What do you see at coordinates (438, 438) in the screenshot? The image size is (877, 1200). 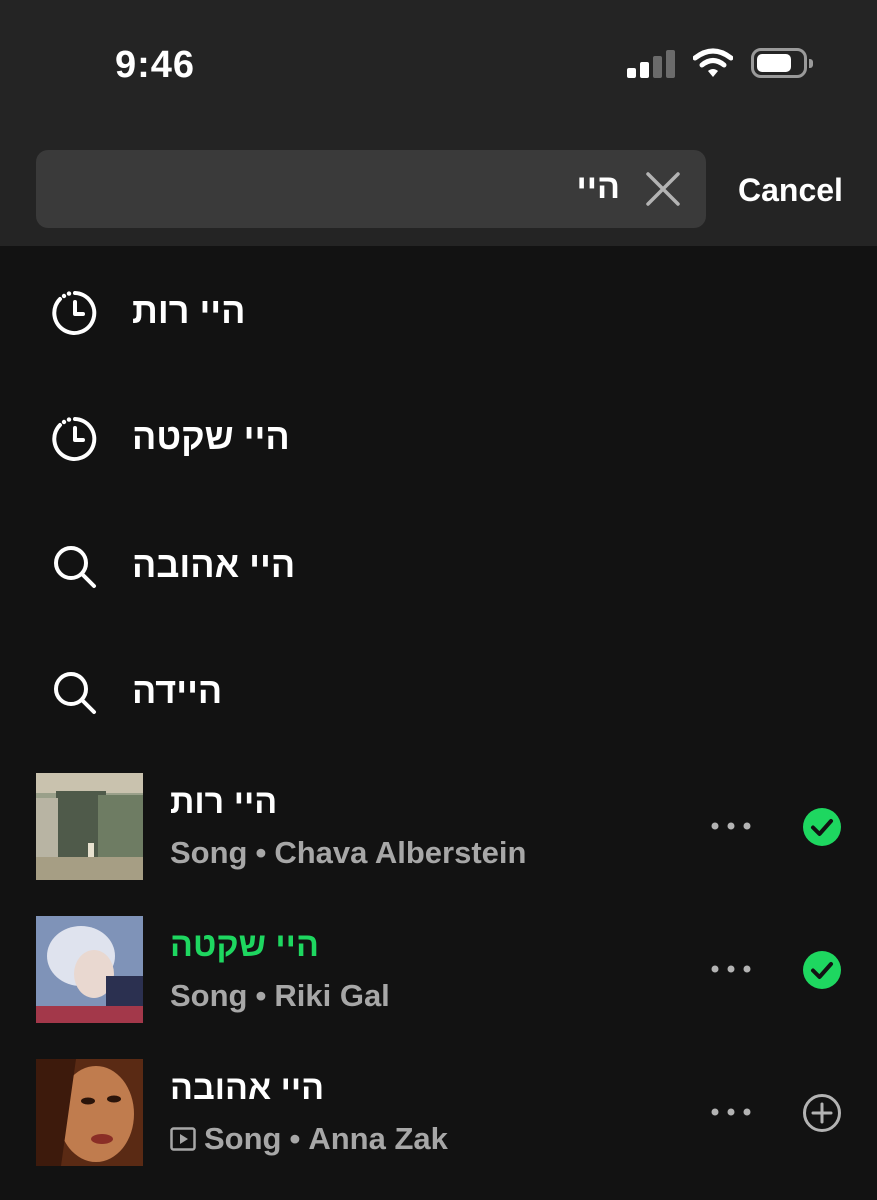 I see `suggestion-item: היי שקטה` at bounding box center [438, 438].